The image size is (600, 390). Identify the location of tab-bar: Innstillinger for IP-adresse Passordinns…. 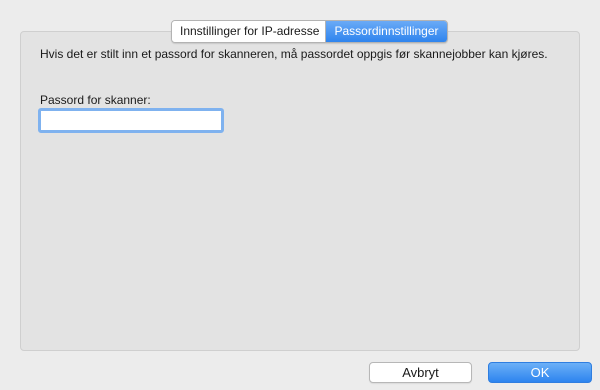
(309, 31).